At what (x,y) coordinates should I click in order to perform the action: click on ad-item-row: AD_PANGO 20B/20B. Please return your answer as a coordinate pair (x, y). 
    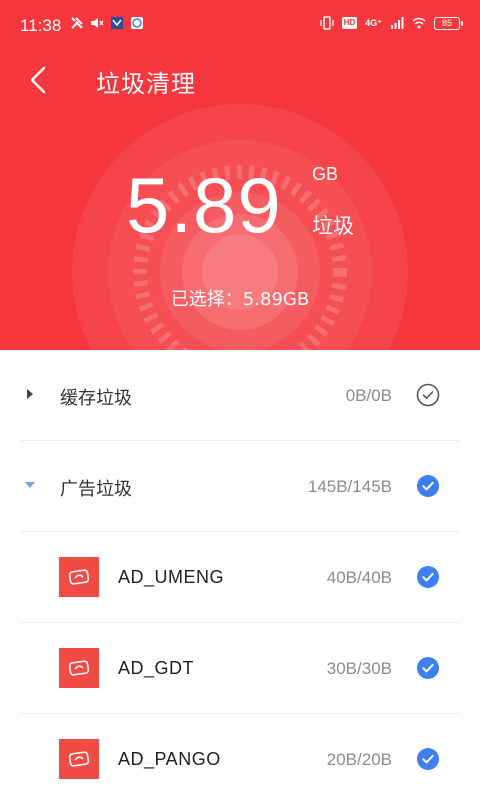
    Looking at the image, I should click on (240, 757).